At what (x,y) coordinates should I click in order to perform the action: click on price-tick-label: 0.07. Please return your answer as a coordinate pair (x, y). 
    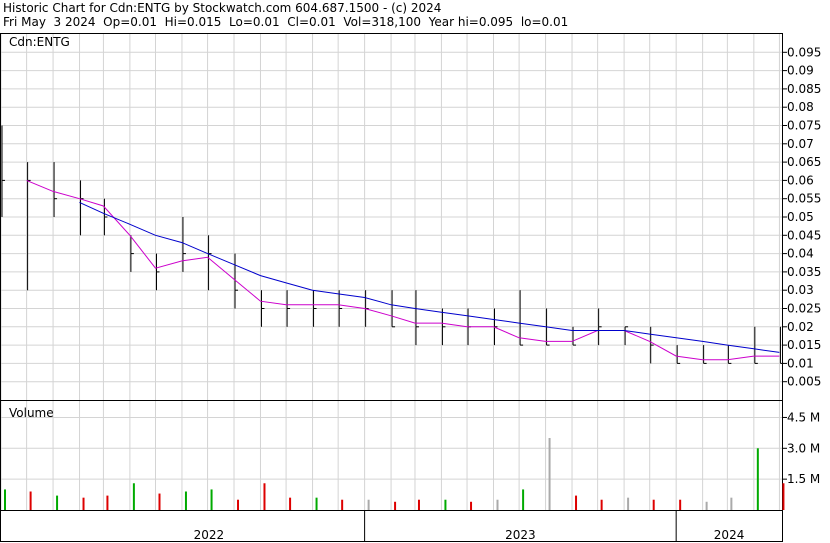
    Looking at the image, I should click on (800, 144).